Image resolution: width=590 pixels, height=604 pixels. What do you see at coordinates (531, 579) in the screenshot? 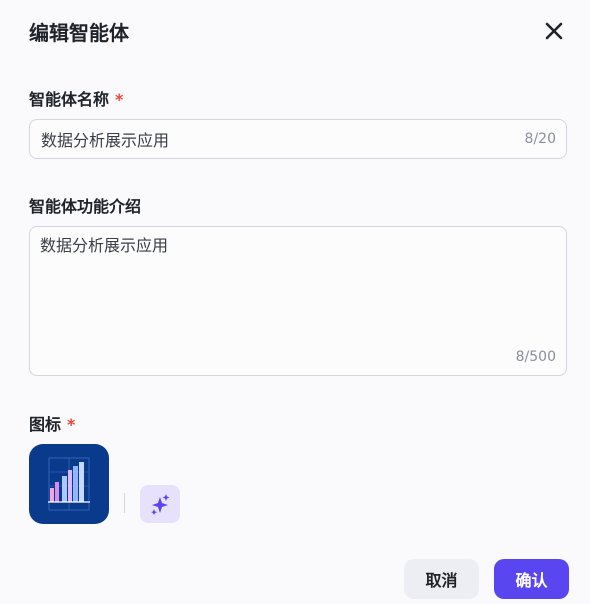
I see `confirm-button: 确认` at bounding box center [531, 579].